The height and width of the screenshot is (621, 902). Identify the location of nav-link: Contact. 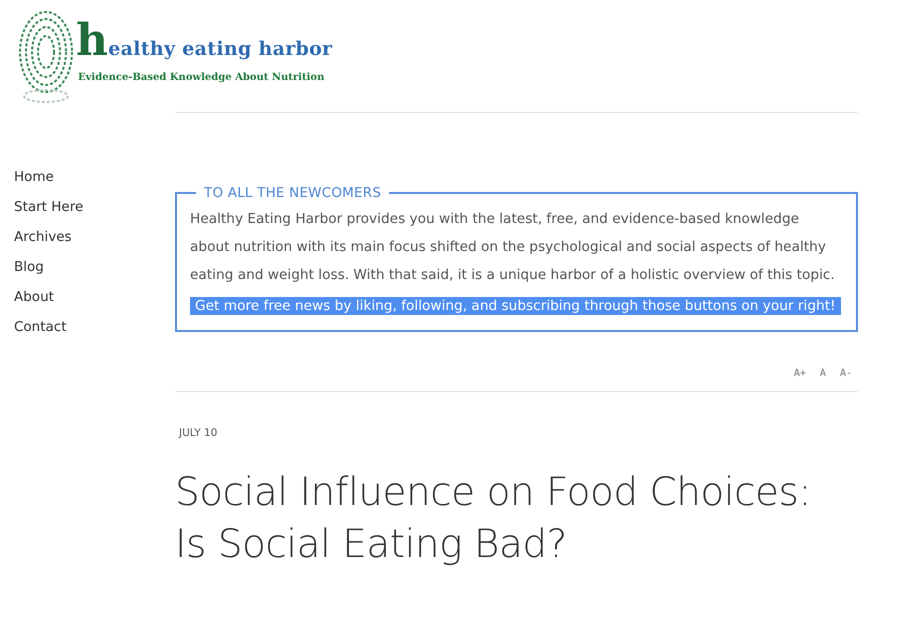
(40, 327).